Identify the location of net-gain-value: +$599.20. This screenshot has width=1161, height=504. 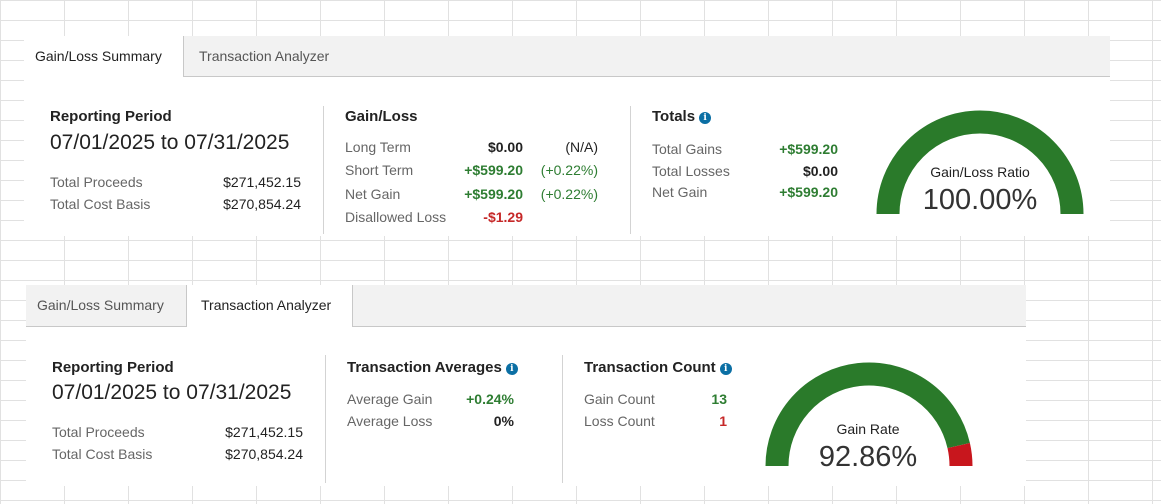
(493, 194).